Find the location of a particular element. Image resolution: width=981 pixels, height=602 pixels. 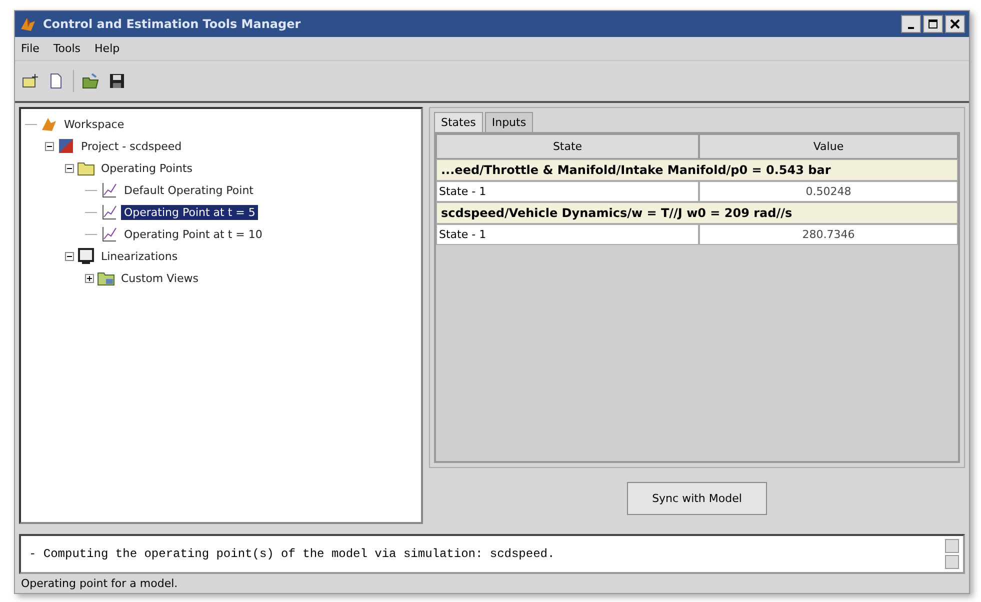

tree-item: Operating Point at t = 5 is located at coordinates (189, 212).